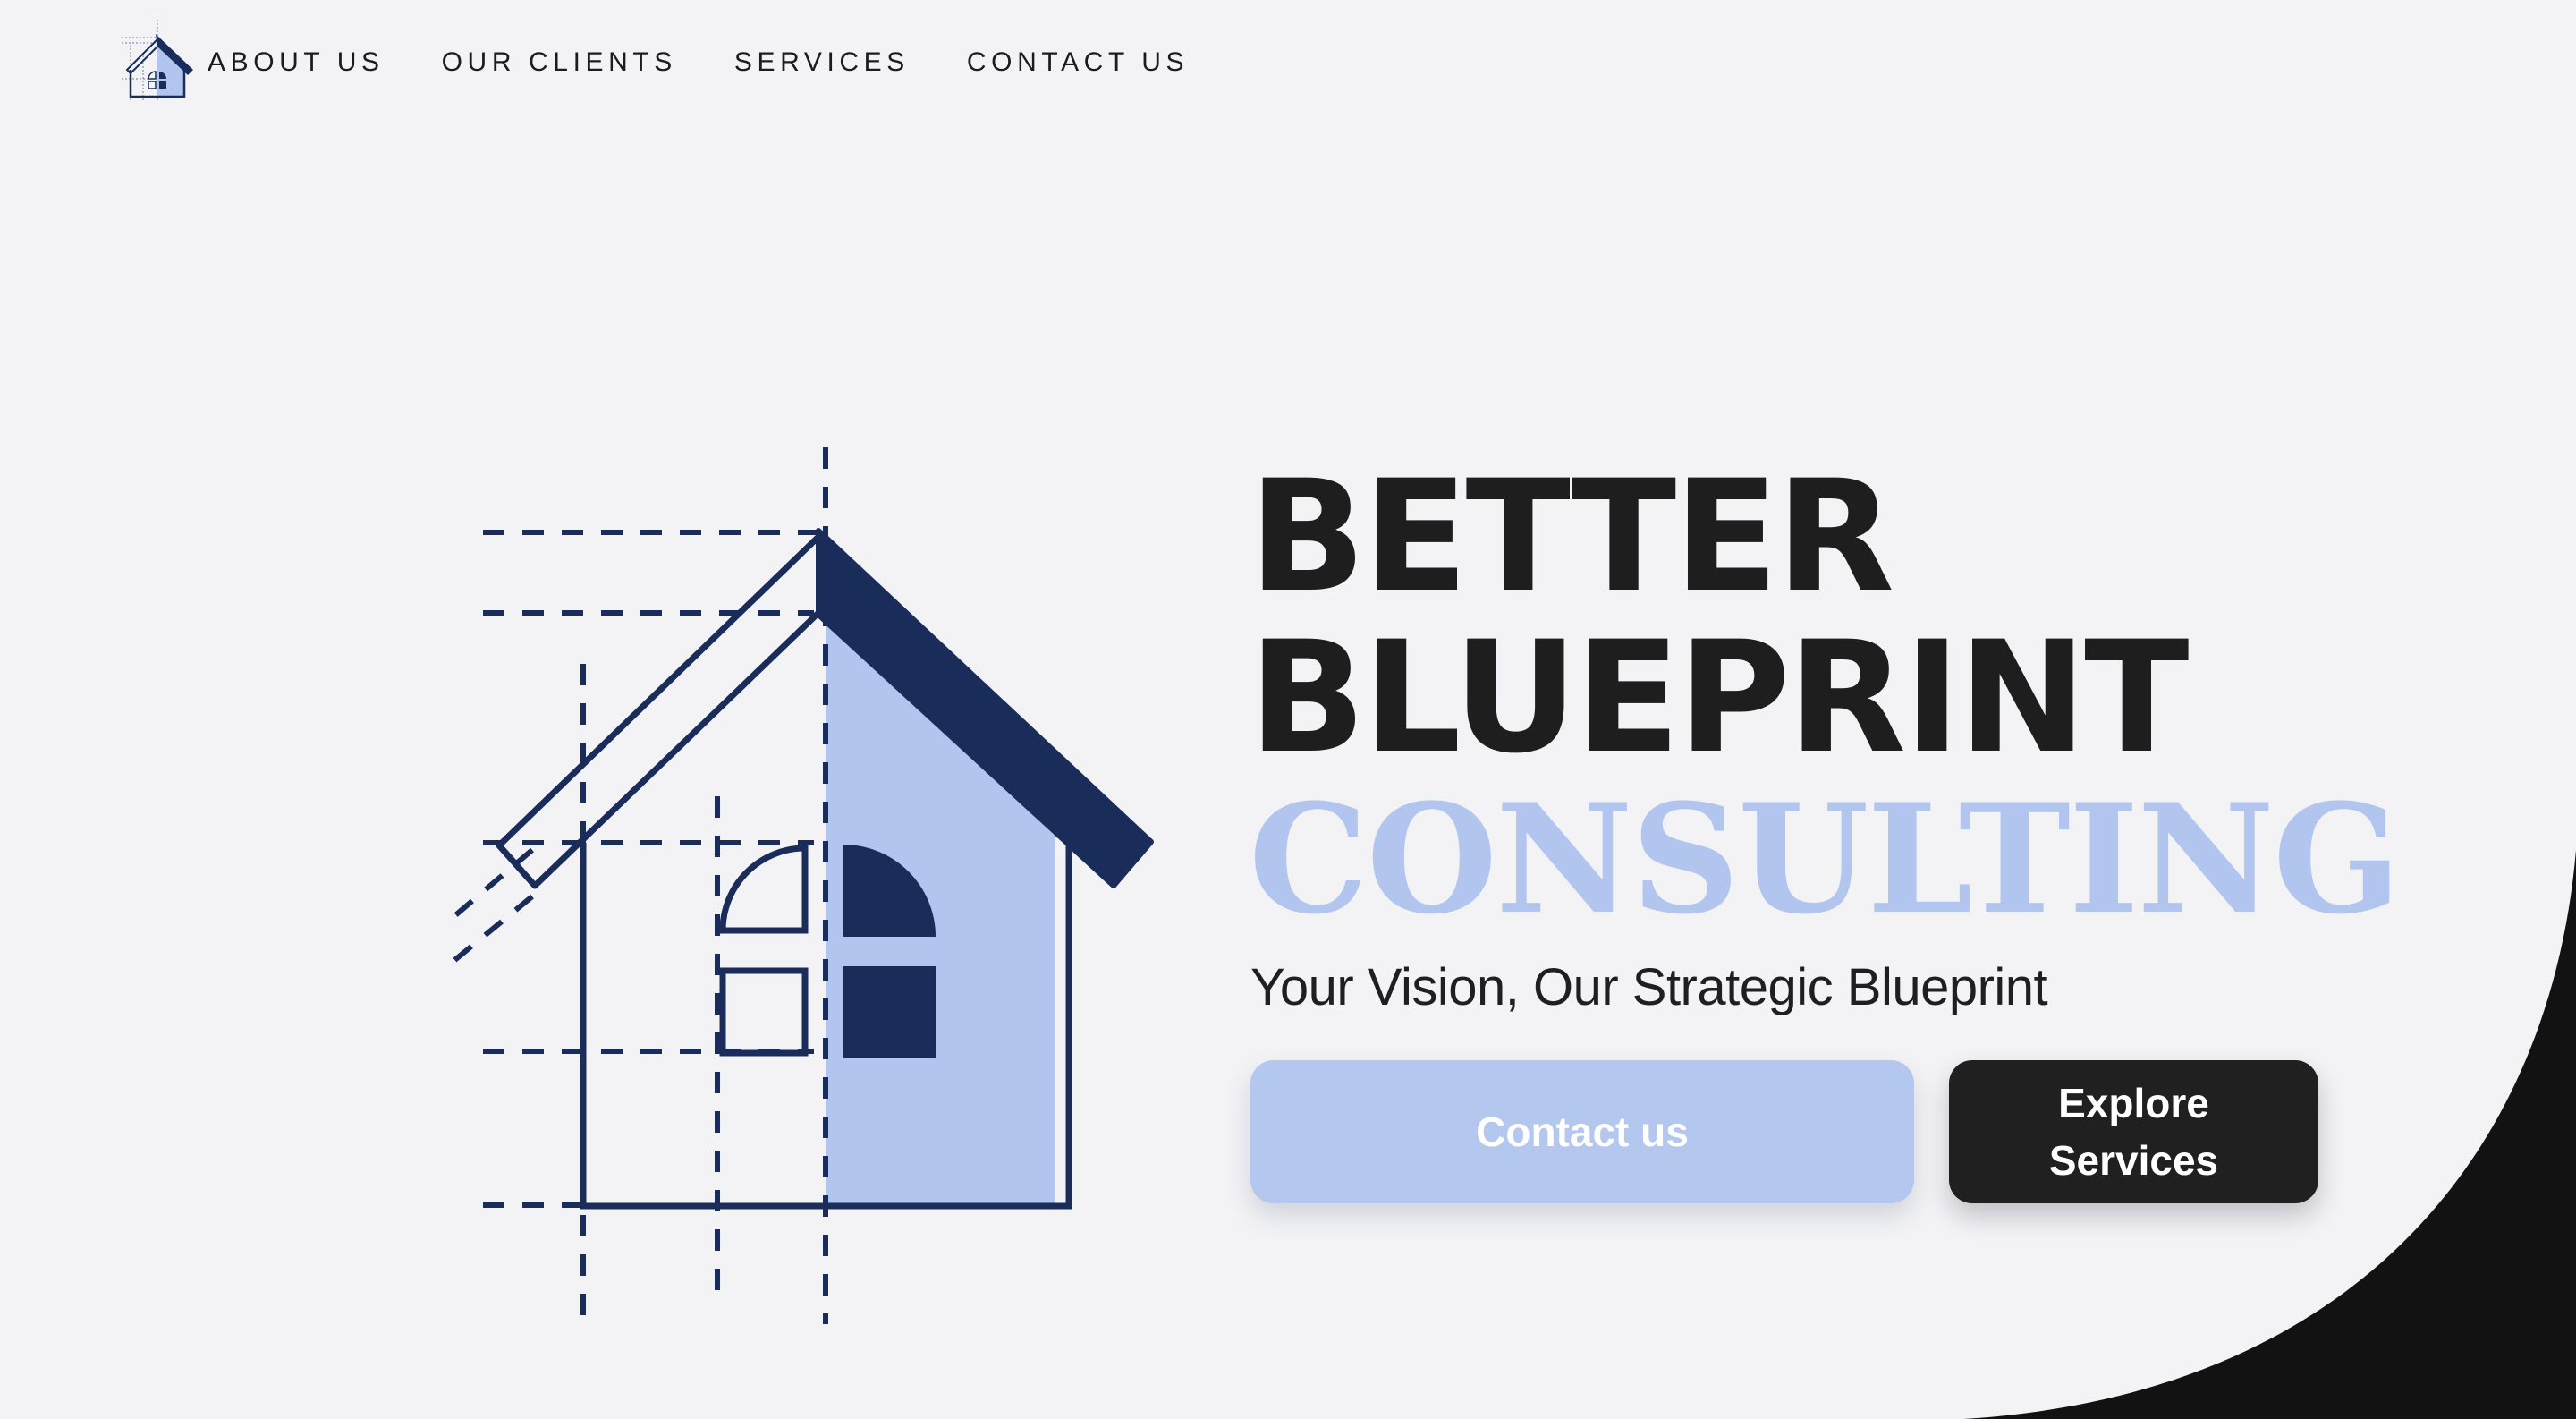  Describe the element at coordinates (559, 63) in the screenshot. I see `nav-our-clients: OUR CLIENTS` at that location.